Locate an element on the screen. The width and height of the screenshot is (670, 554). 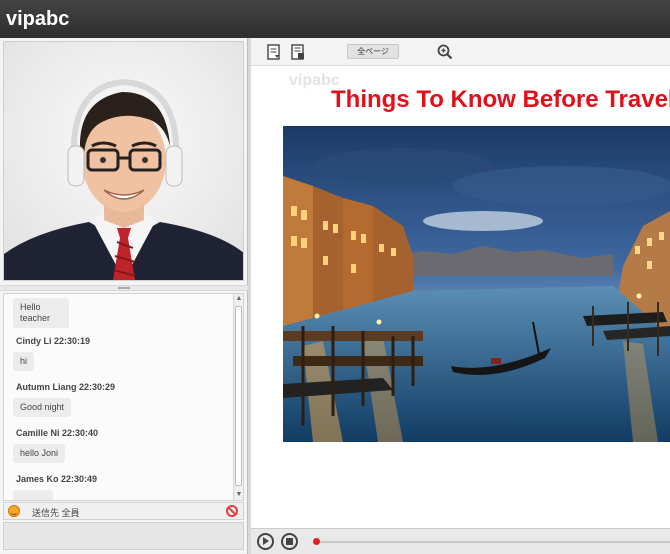
top-bar: vipabc is located at coordinates (335, 19).